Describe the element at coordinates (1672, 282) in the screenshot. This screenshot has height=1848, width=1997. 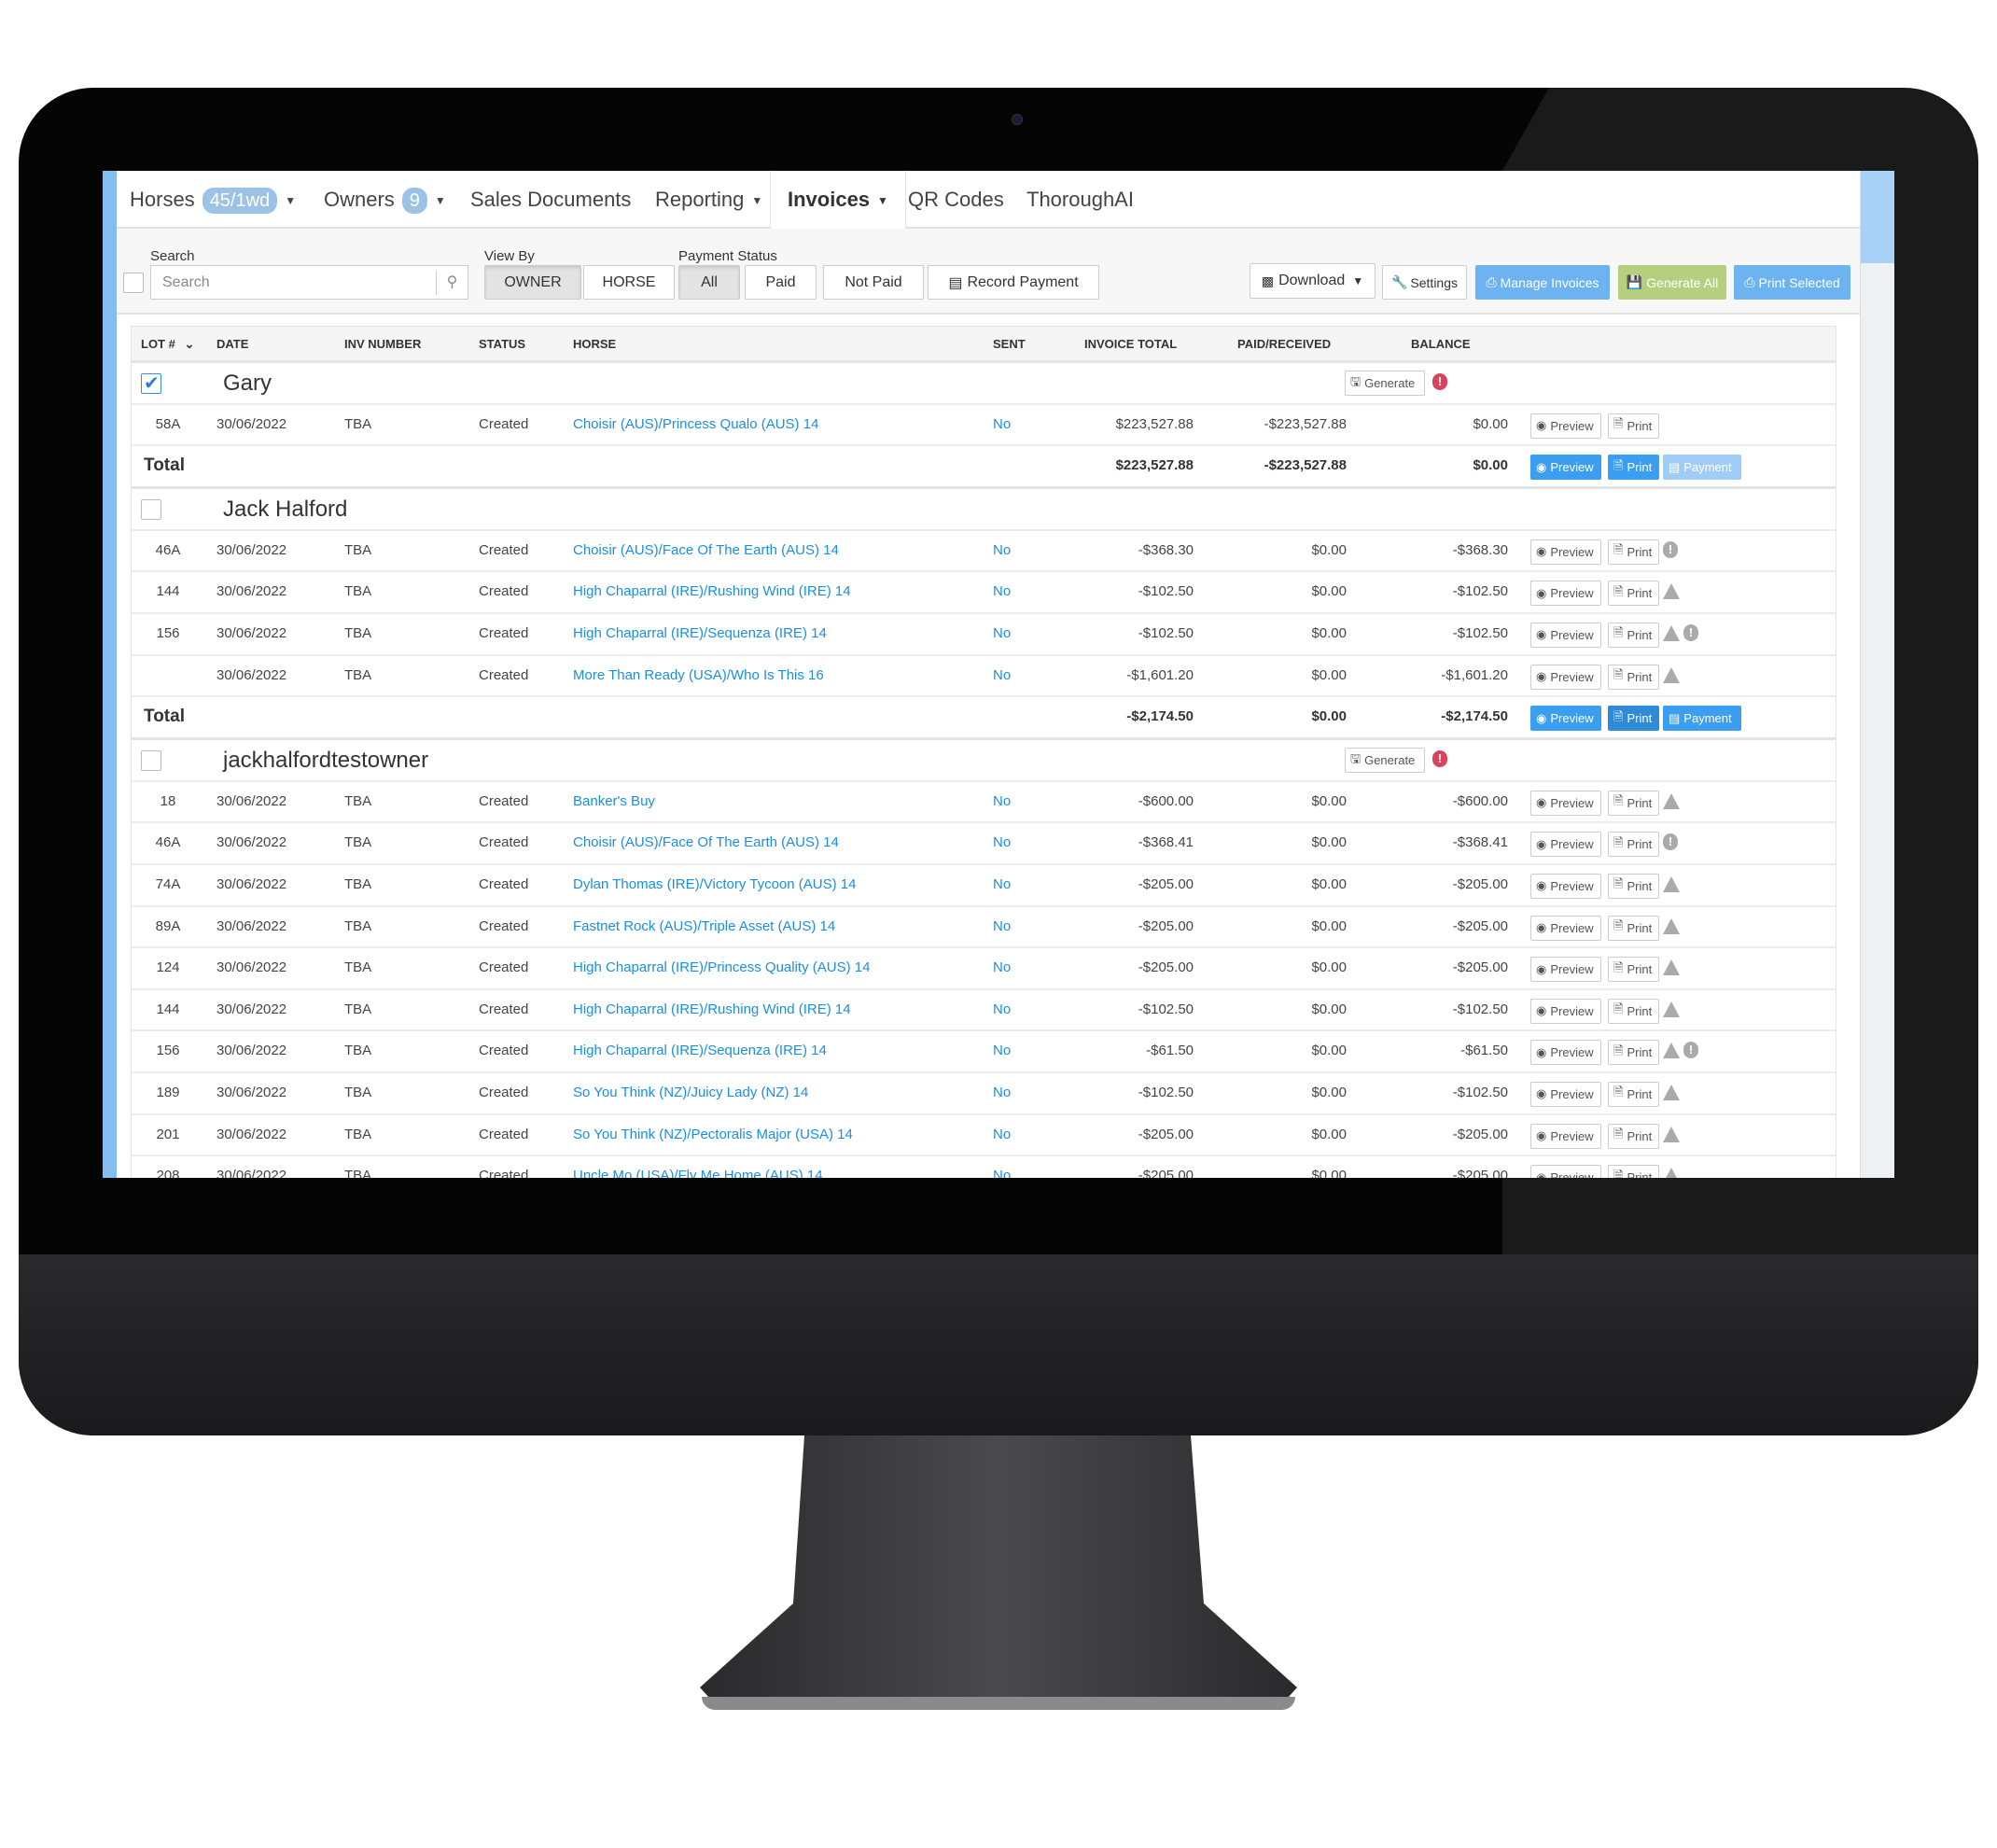
I see `generate-all-button: 💾 Generate All` at that location.